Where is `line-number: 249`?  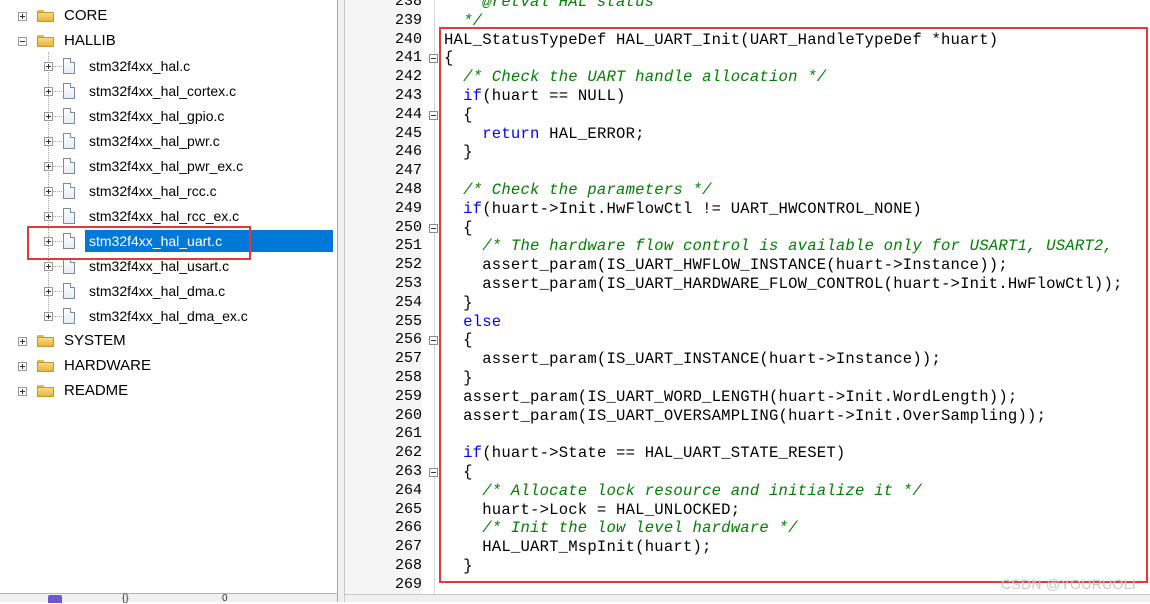
line-number: 249 is located at coordinates (408, 208).